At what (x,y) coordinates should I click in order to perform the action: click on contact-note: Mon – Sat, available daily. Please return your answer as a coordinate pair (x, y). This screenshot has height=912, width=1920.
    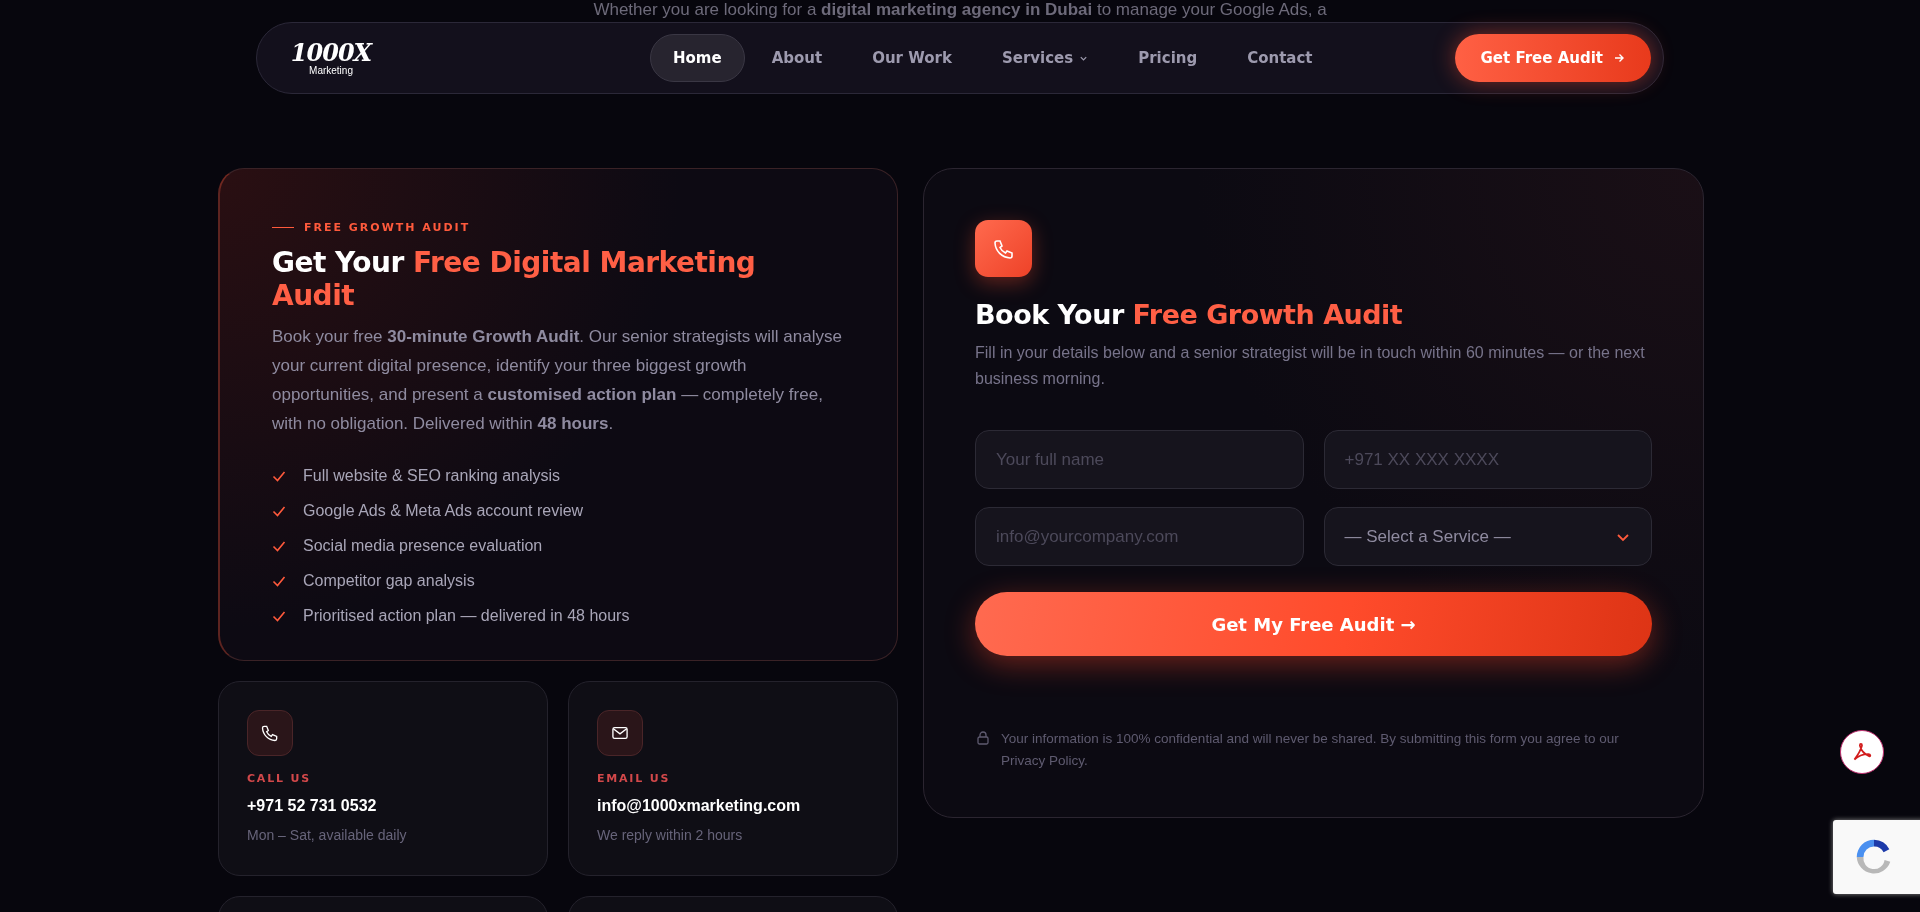
    Looking at the image, I should click on (327, 835).